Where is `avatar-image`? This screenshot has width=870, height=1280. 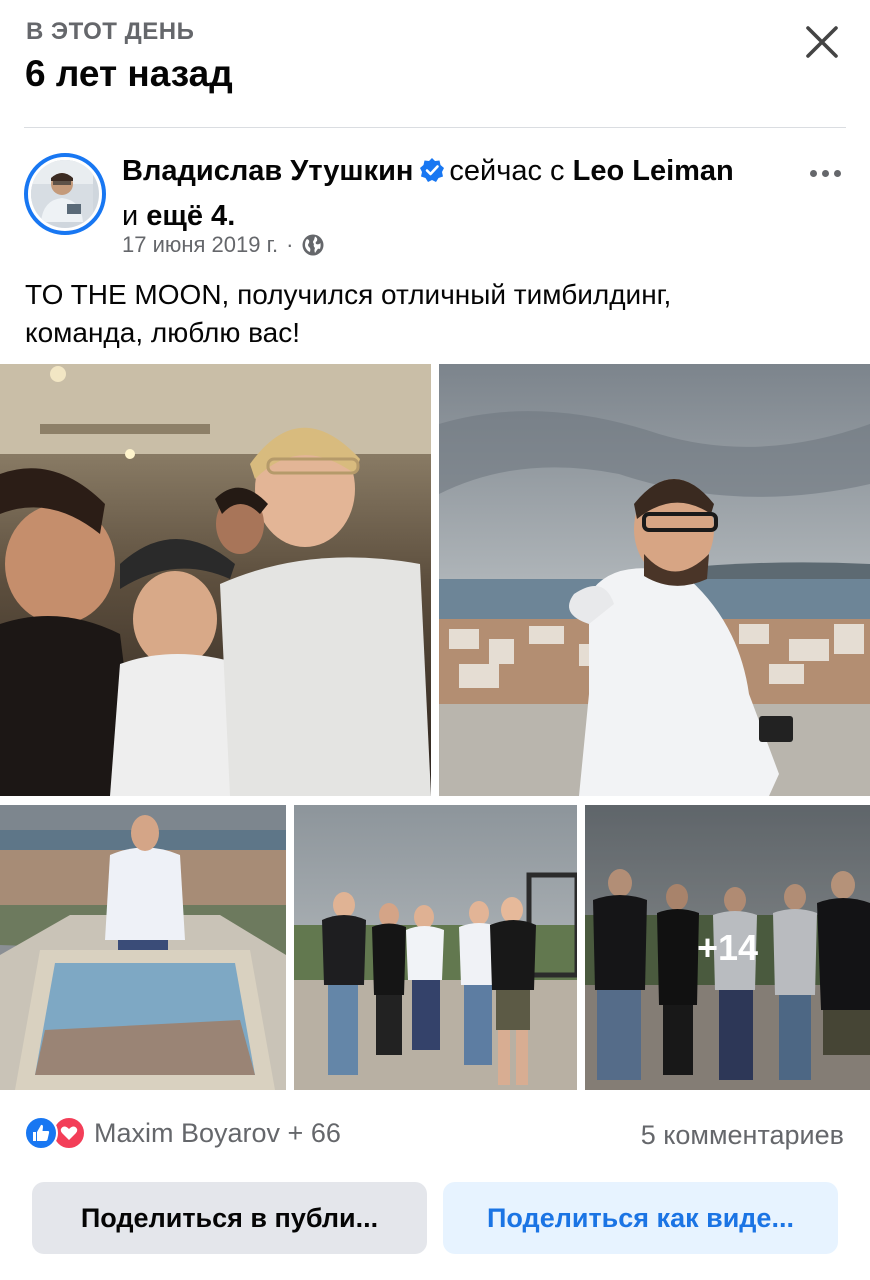
avatar-image is located at coordinates (65, 194).